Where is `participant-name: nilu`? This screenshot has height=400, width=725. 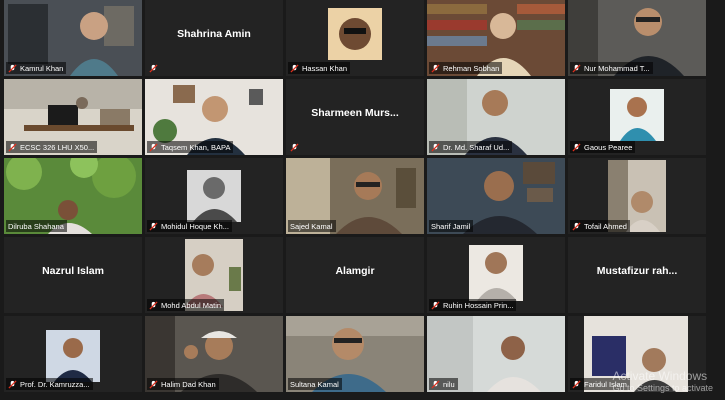 participant-name: nilu is located at coordinates (449, 384).